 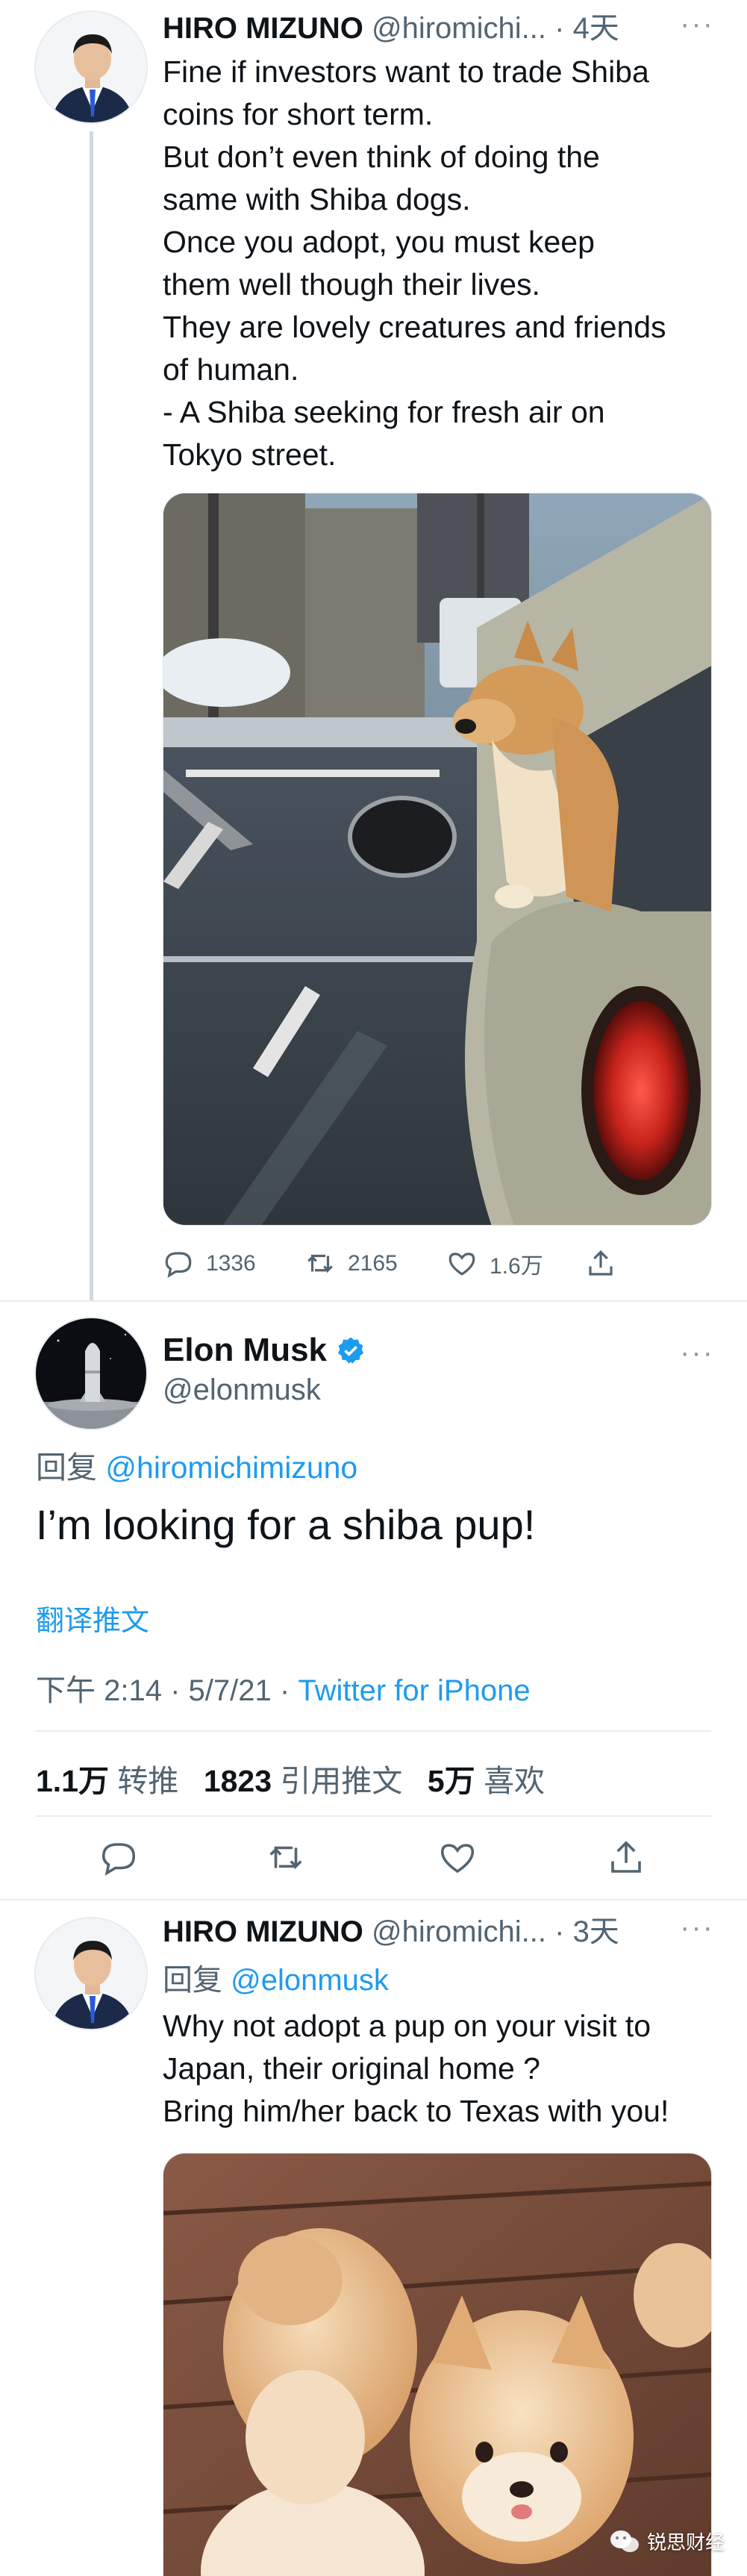 I want to click on quotes-stat: 1823 引用推文, so click(x=303, y=1781).